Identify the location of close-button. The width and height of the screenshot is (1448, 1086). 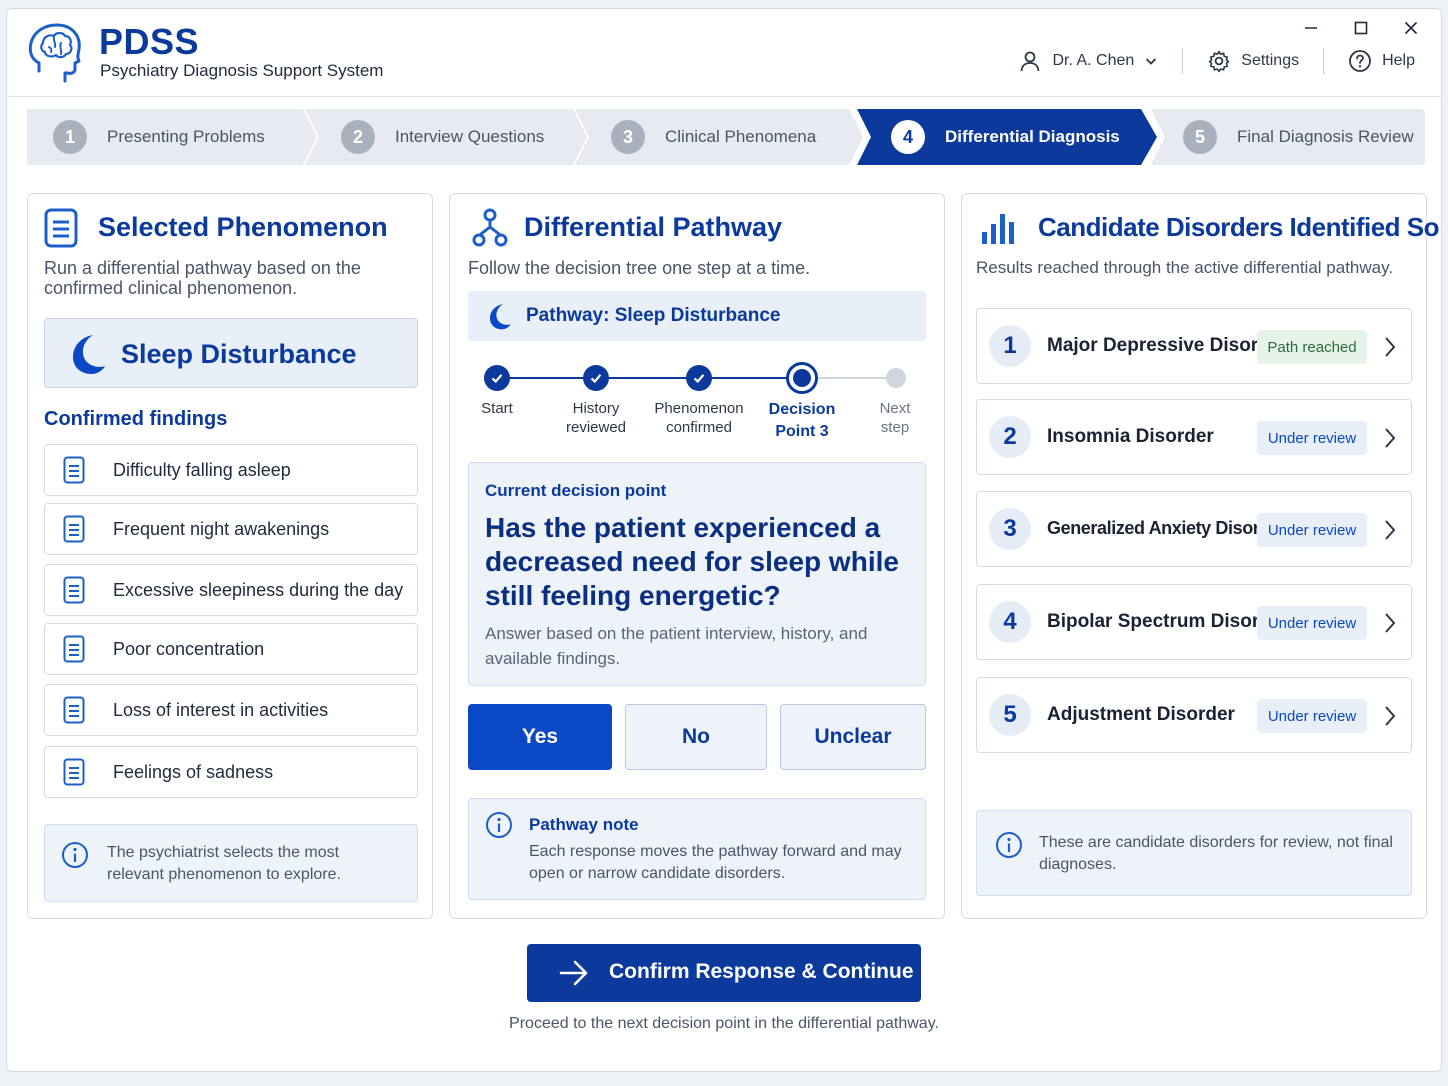
(1411, 28).